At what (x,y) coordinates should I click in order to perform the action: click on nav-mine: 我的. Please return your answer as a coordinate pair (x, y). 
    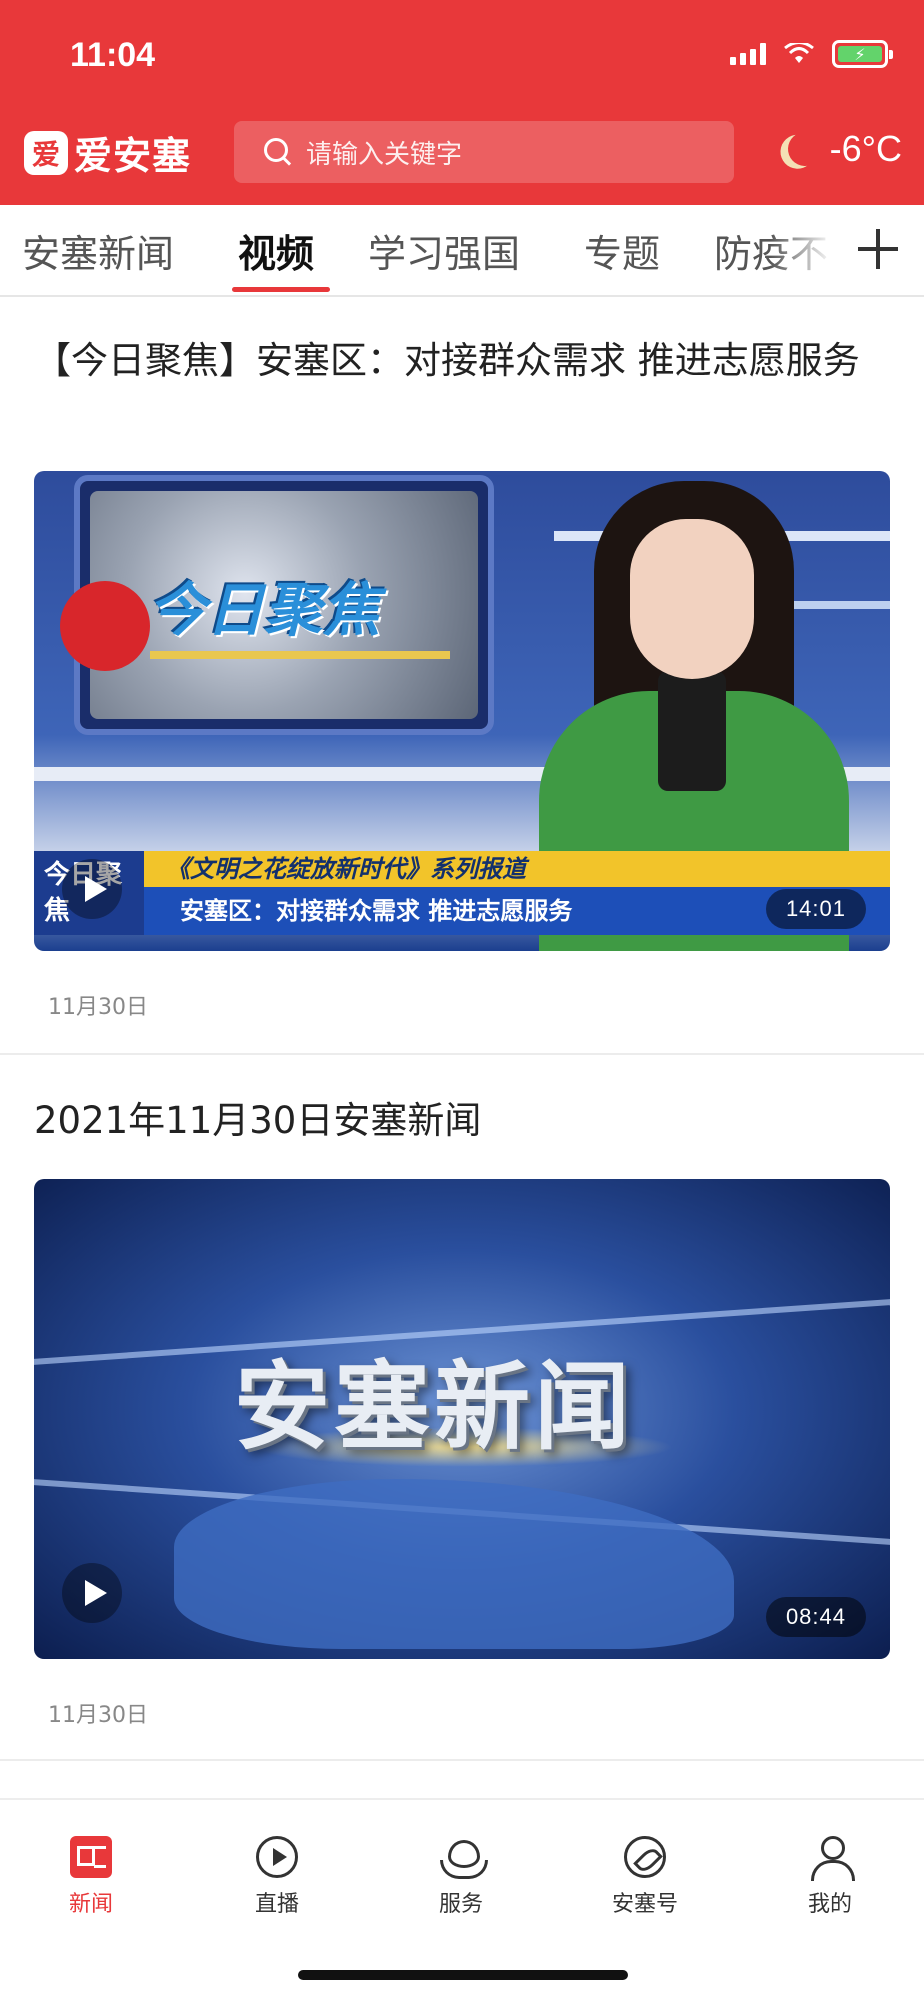
    Looking at the image, I should click on (830, 1877).